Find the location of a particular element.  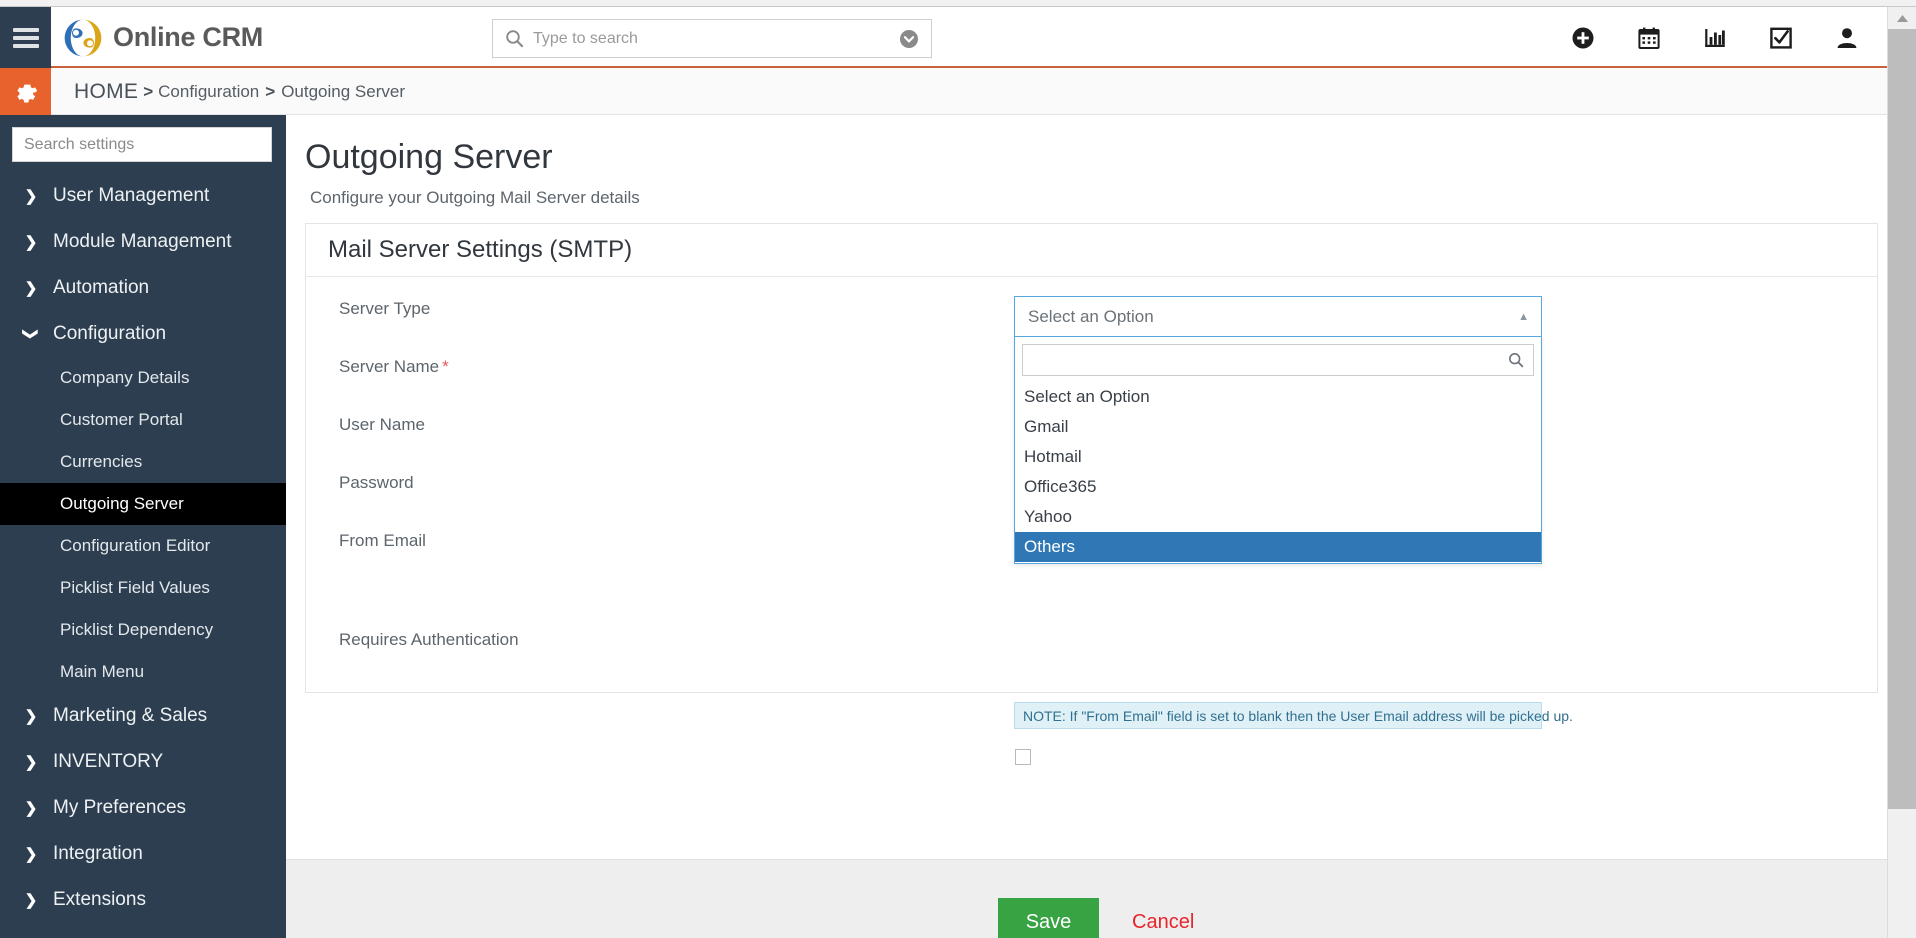

sidebar-item-company-details: Company Details is located at coordinates (143, 378).